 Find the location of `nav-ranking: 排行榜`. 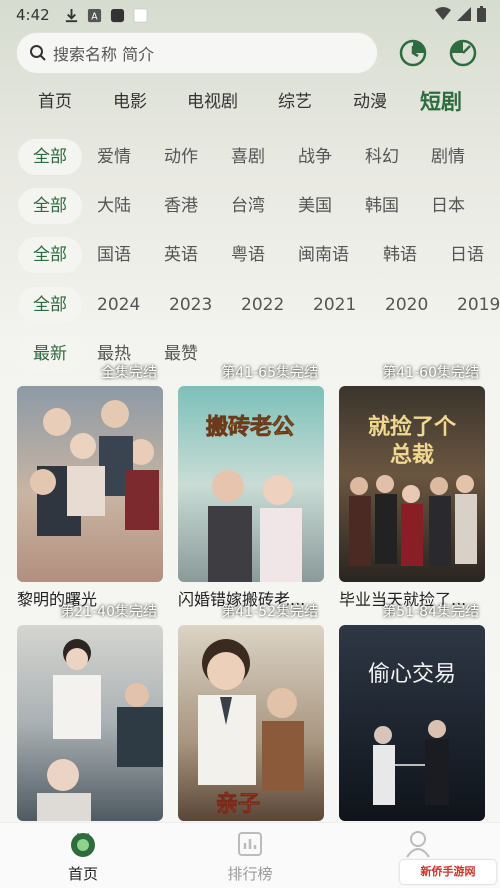

nav-ranking: 排行榜 is located at coordinates (250, 857).